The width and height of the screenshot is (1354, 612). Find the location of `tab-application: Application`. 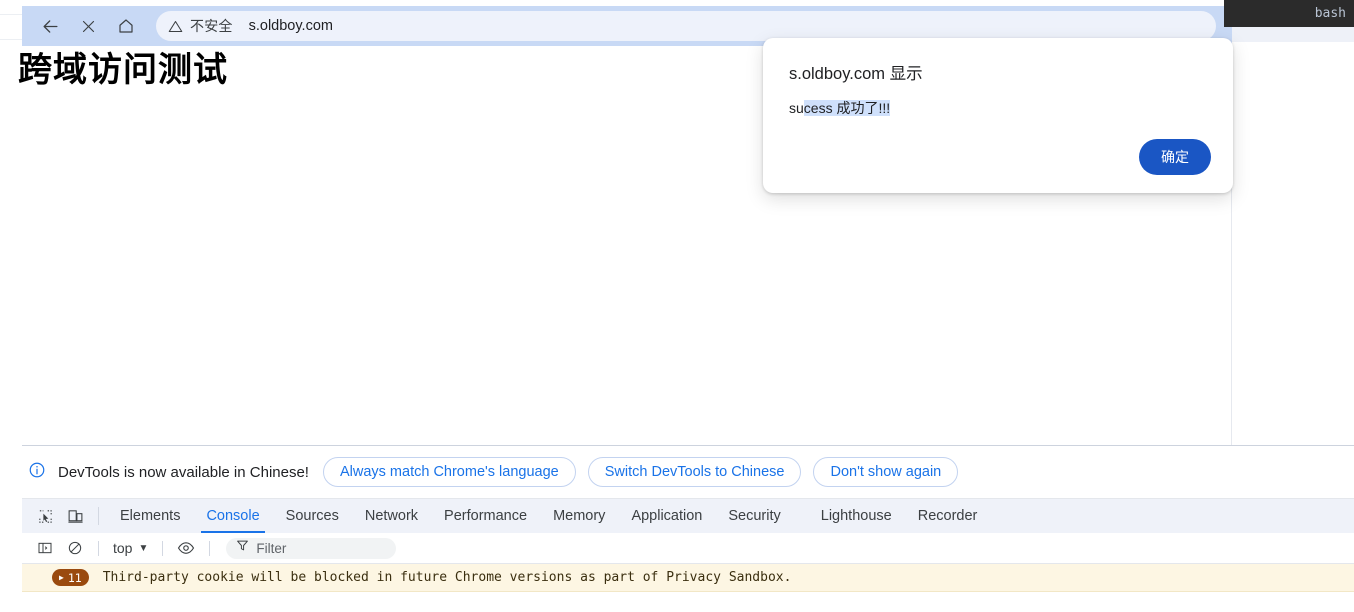

tab-application: Application is located at coordinates (666, 516).